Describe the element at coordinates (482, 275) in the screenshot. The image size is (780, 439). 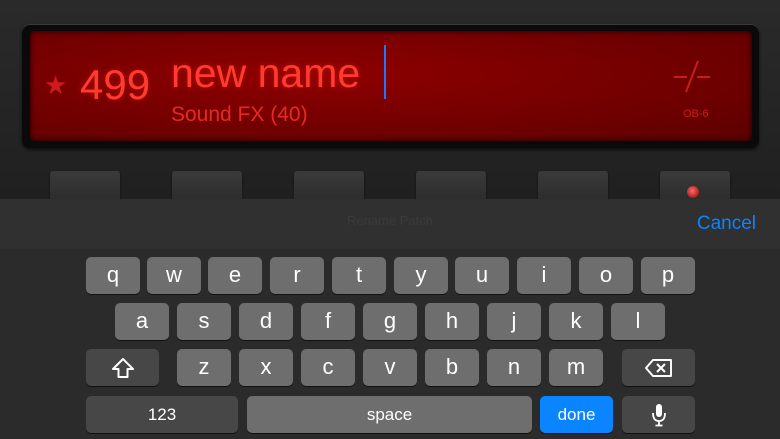
I see `key-u: u` at that location.